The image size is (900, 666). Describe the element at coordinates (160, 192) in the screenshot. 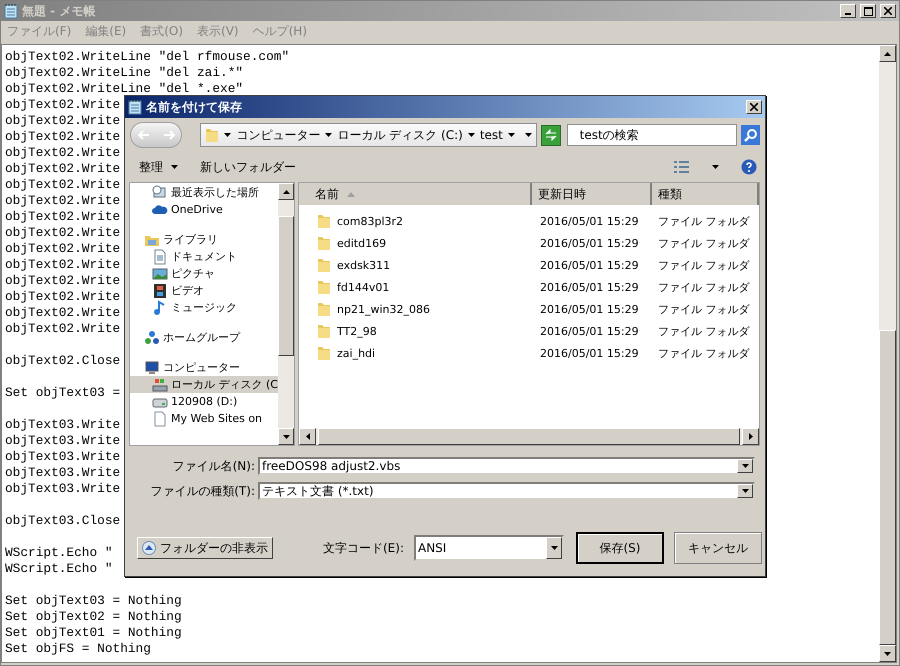

I see `recent-places-icon` at that location.